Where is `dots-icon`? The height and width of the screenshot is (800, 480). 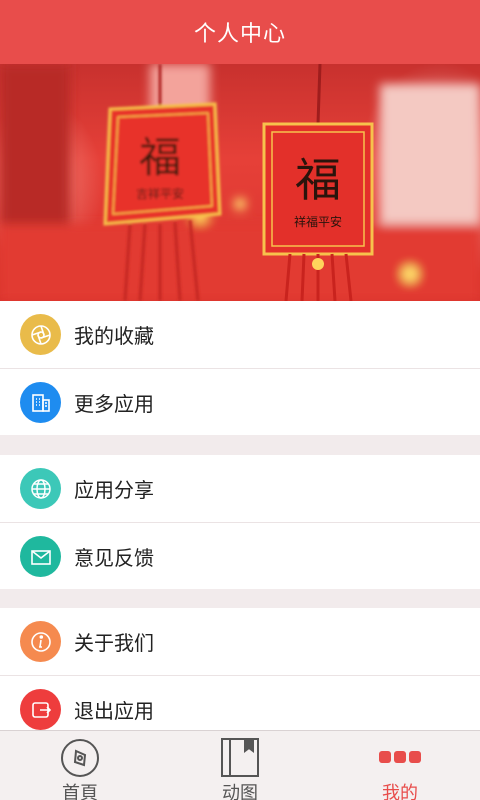 dots-icon is located at coordinates (400, 760).